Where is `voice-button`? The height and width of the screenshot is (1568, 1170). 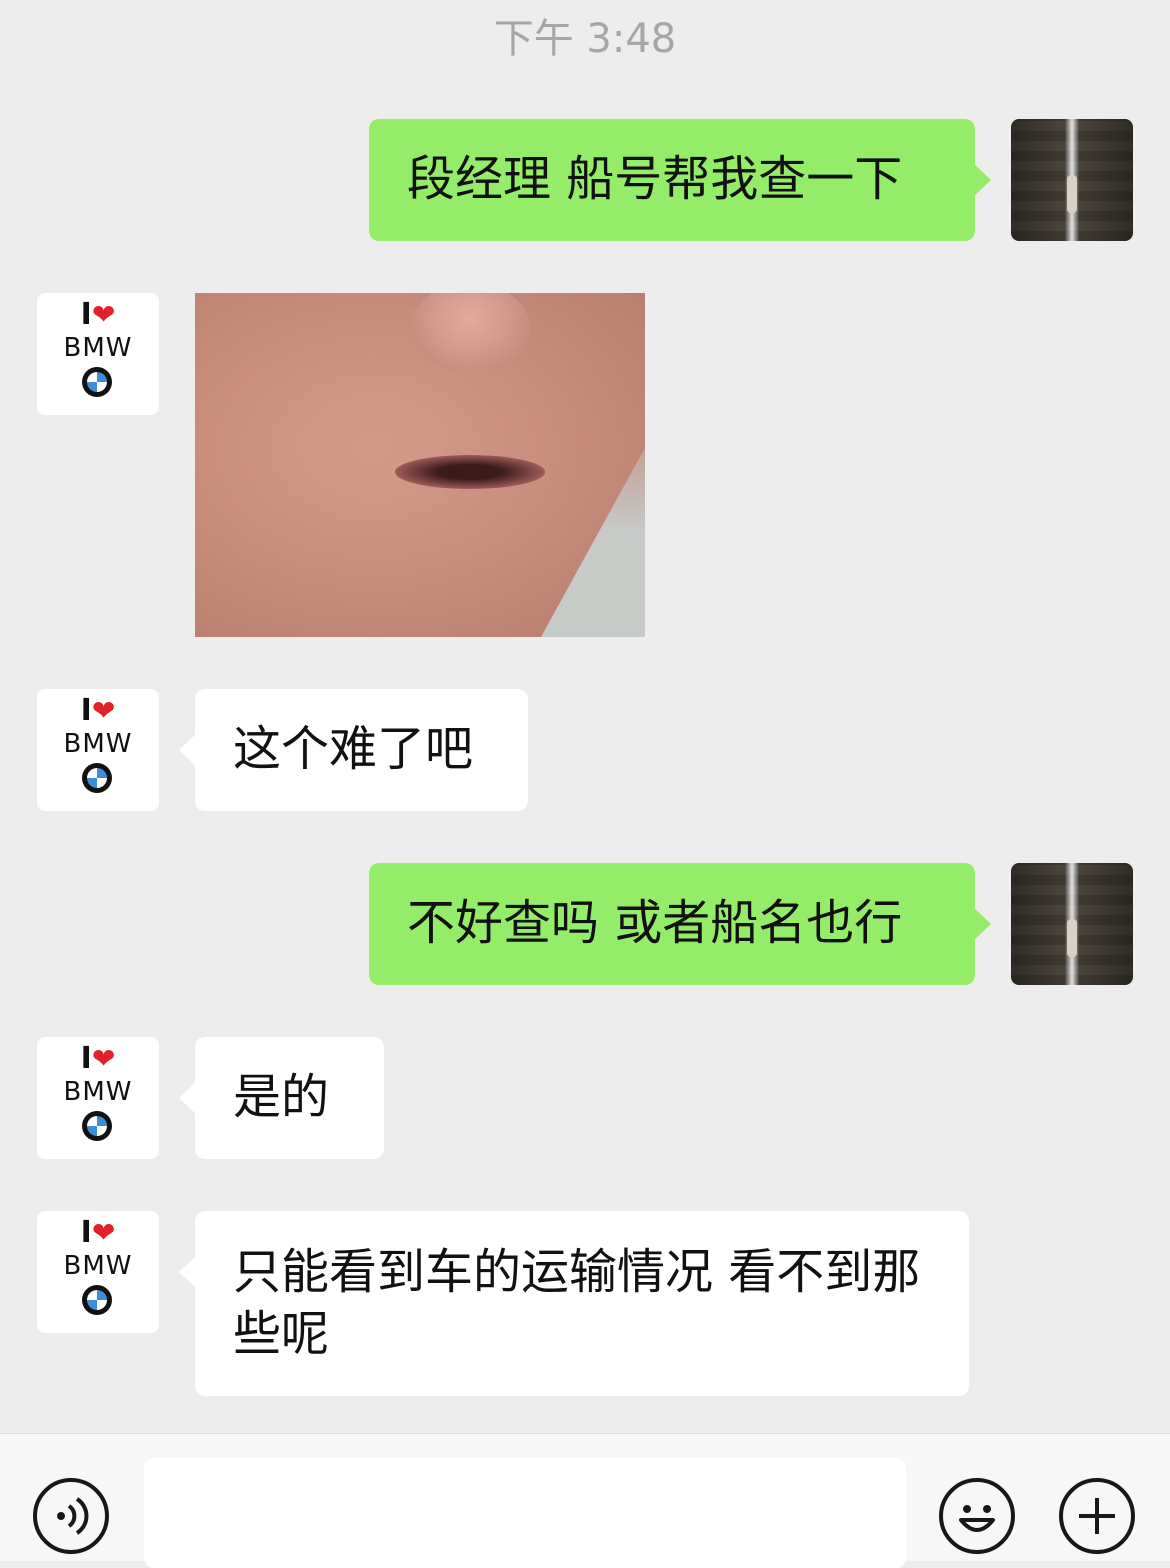 voice-button is located at coordinates (71, 1516).